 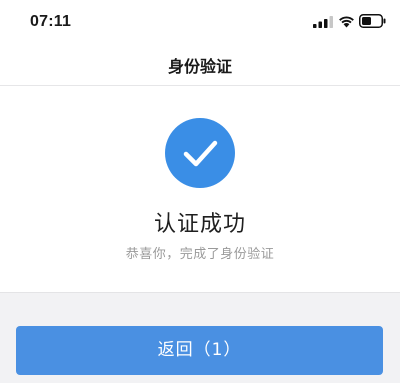 What do you see at coordinates (200, 153) in the screenshot?
I see `checkmark-icon` at bounding box center [200, 153].